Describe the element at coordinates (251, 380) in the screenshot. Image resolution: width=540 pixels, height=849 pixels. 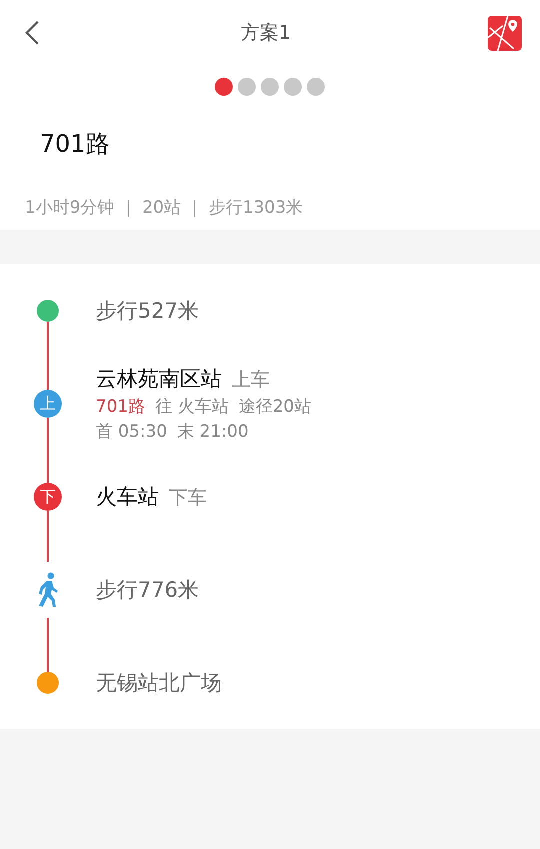
I see `station-action: 上车` at that location.